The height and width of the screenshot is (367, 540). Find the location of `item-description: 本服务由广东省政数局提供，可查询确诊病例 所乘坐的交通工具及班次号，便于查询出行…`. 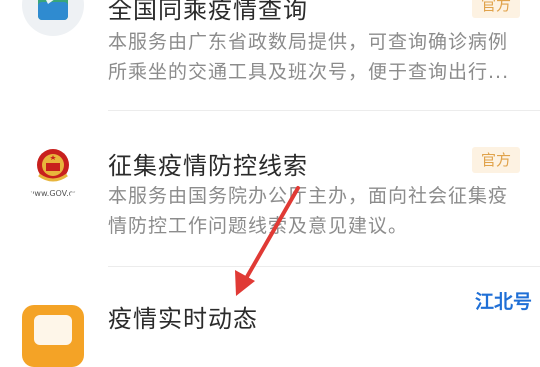

item-description: 本服务由广东省政数局提供，可查询确诊病例 所乘坐的交通工具及班次号，便于查询出行… is located at coordinates (313, 57).